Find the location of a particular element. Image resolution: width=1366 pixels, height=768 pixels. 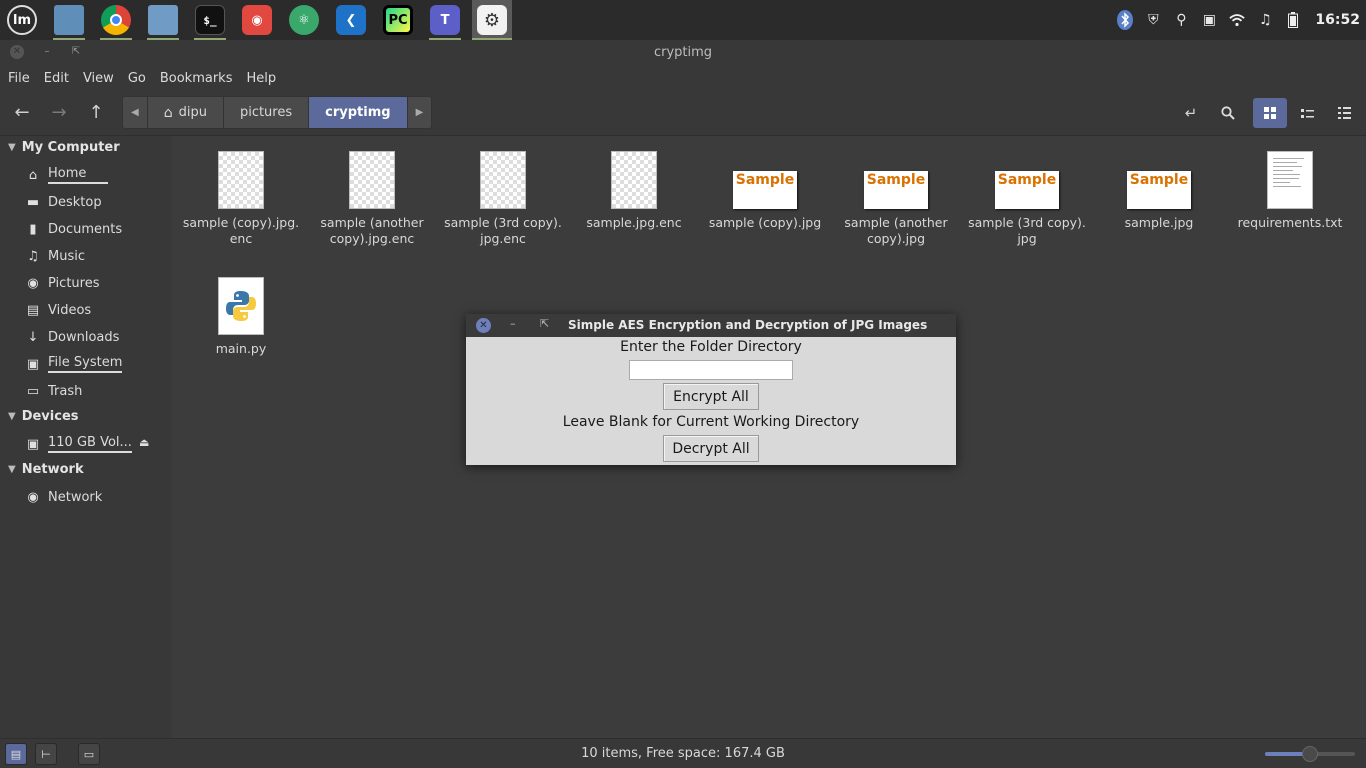

sidebar-item-music: ♫ Music is located at coordinates (96, 256).